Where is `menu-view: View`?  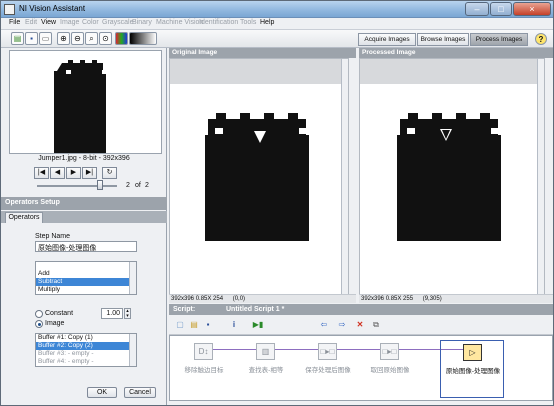 menu-view: View is located at coordinates (48, 22).